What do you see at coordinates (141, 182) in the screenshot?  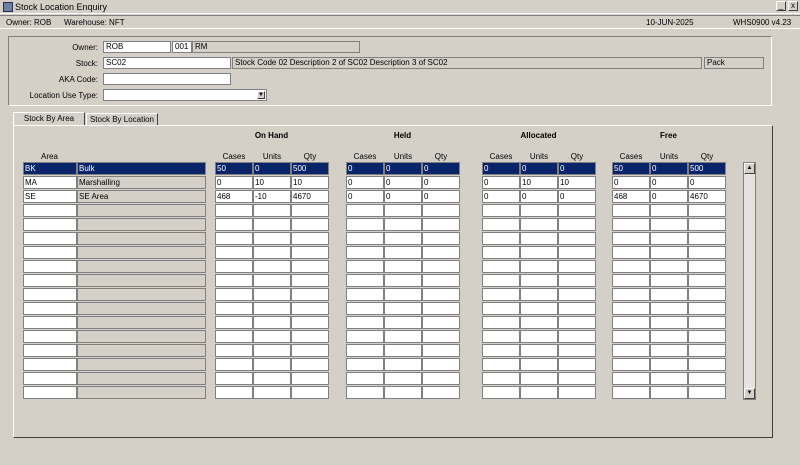 I see `area-name-cell: Marshalling` at bounding box center [141, 182].